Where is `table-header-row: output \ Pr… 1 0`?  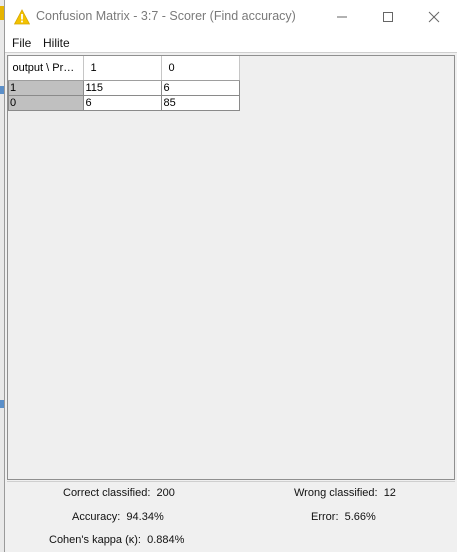
table-header-row: output \ Pr… 1 0 is located at coordinates (124, 68).